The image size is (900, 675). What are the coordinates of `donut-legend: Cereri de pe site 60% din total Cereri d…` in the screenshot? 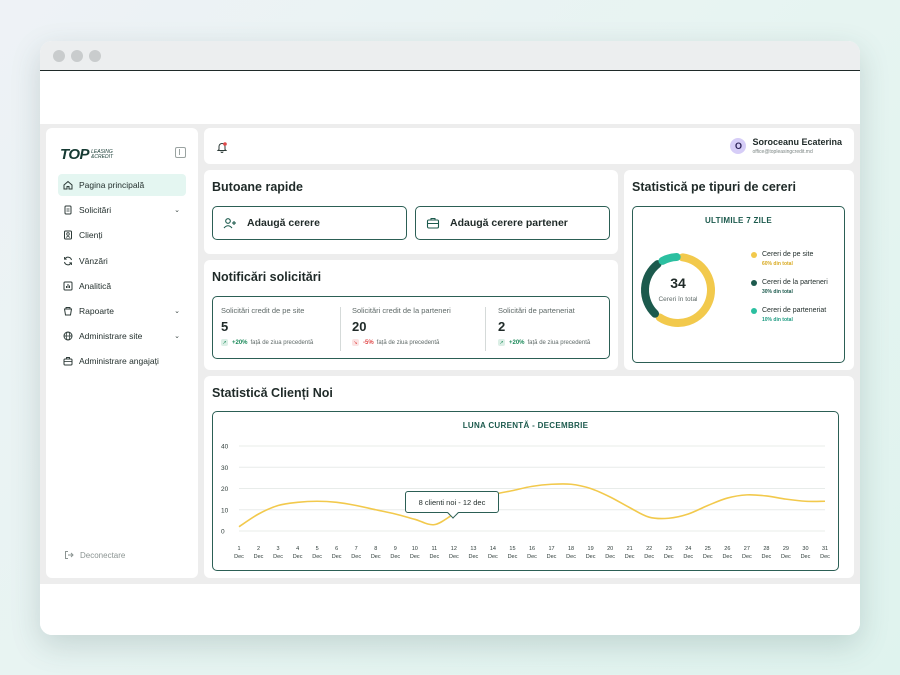 It's located at (789, 293).